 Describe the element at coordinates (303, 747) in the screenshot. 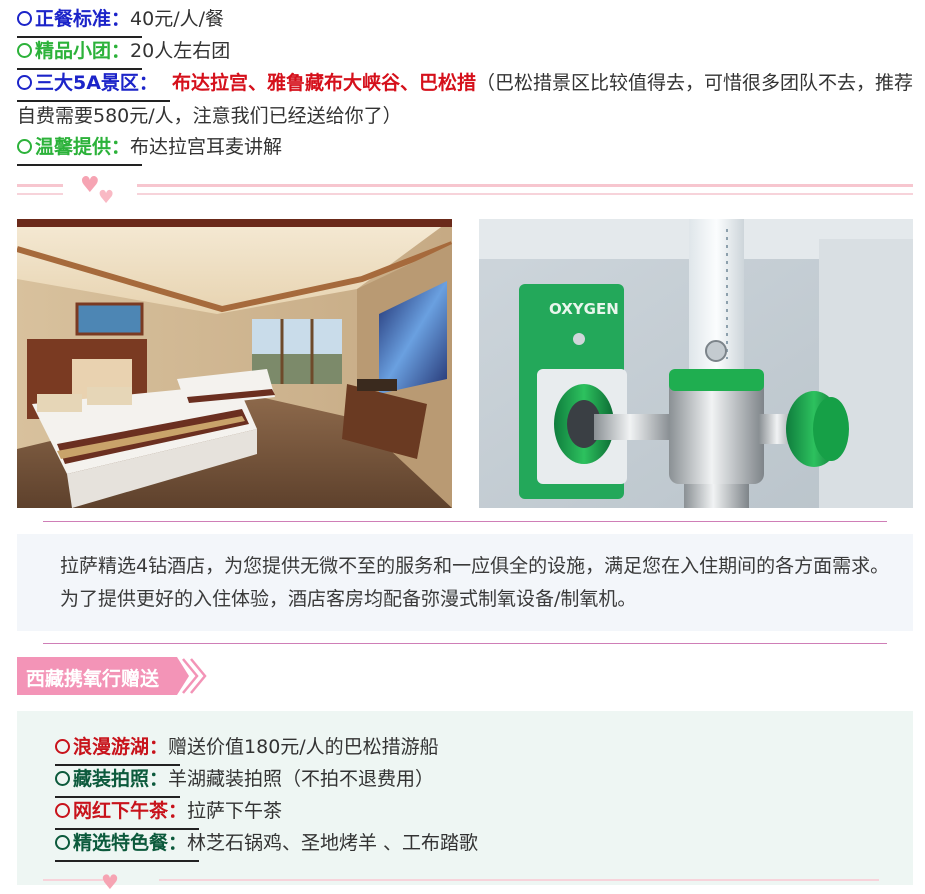

I see `gift-lake-value: 赠送价值180元/人的巴松措游船` at that location.